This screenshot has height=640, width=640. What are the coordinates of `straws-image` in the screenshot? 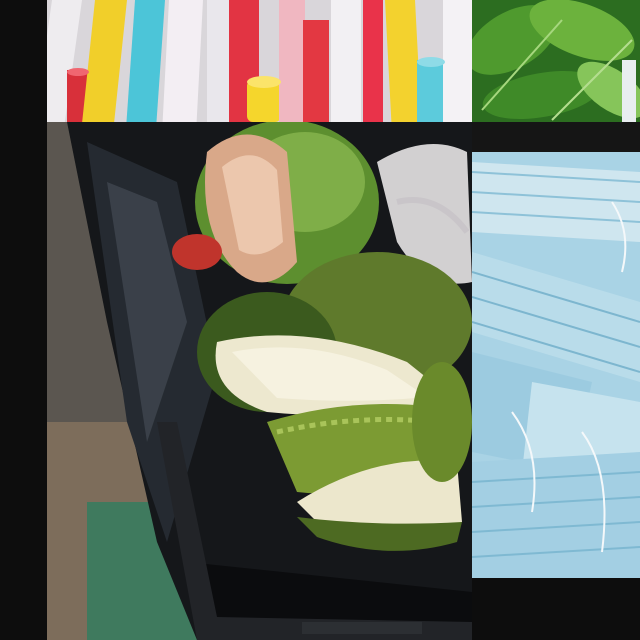 It's located at (259, 61).